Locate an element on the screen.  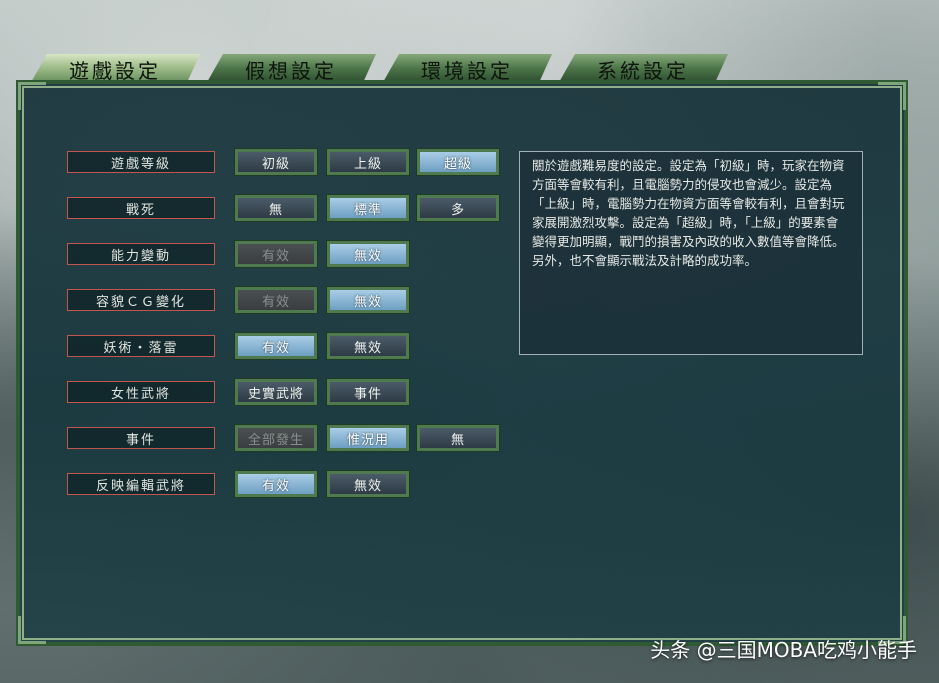
option-button: 上級 is located at coordinates (368, 162).